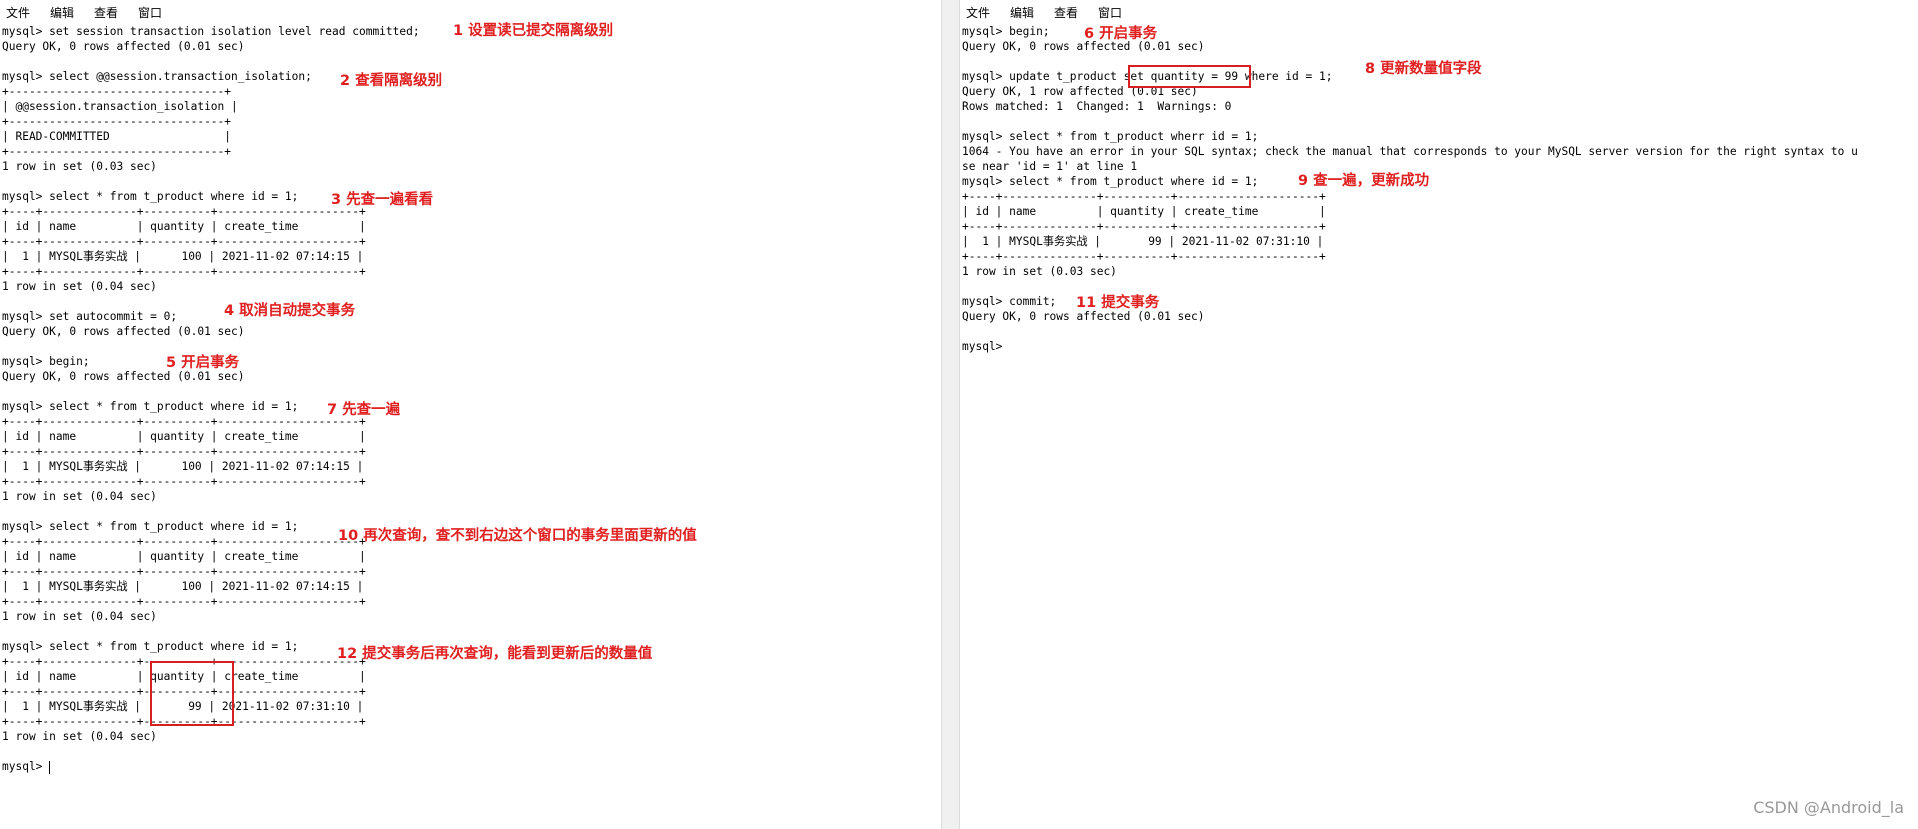  I want to click on right-terminal-line: 1 row in set (0.03 sec), so click(1039, 271).